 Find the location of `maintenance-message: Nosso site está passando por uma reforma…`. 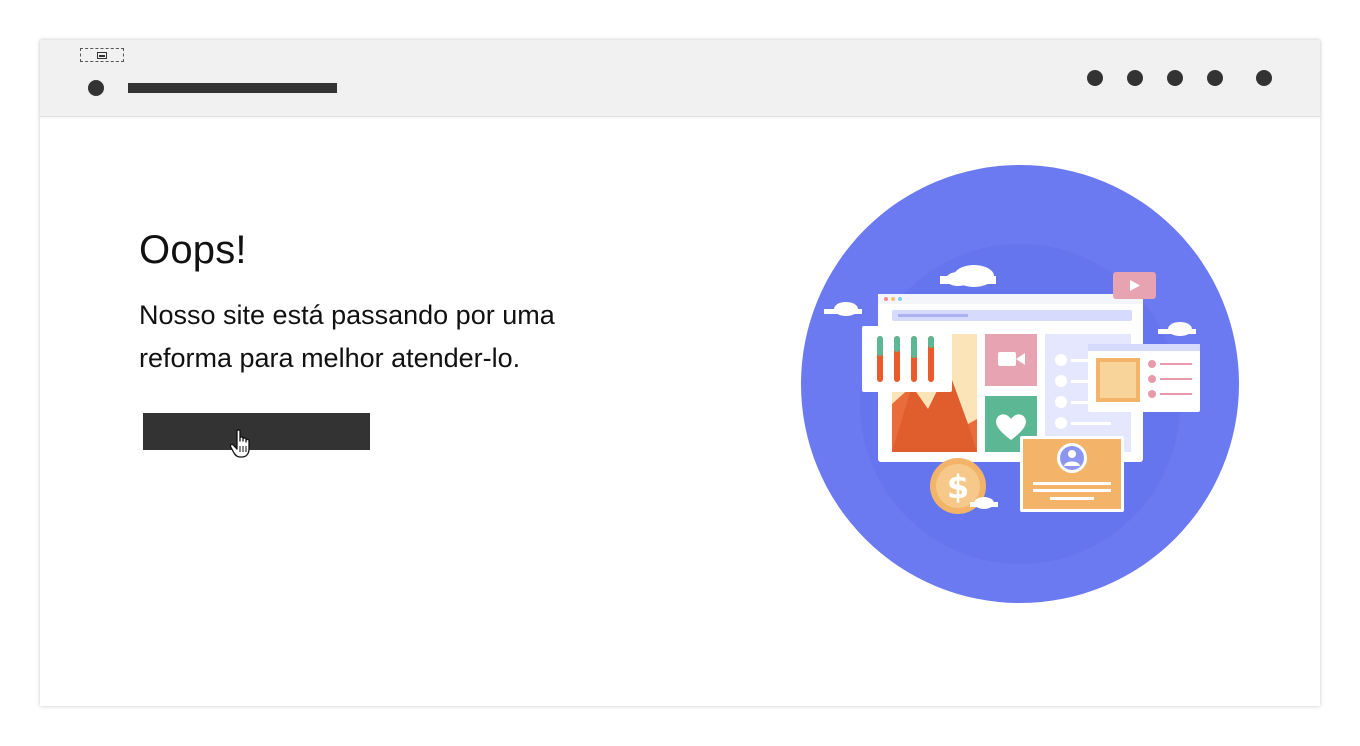

maintenance-message: Nosso site está passando por uma reforma… is located at coordinates (399, 337).